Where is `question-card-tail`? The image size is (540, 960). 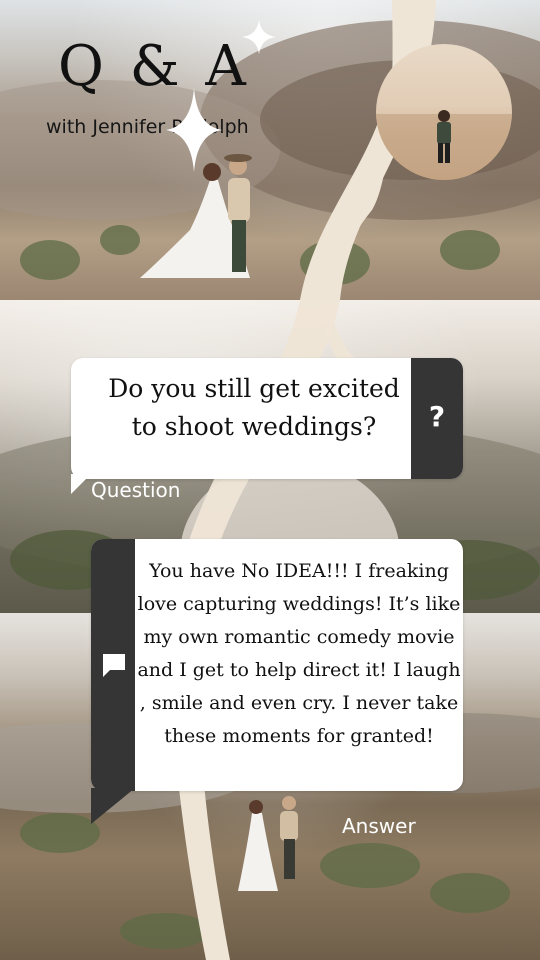 question-card-tail is located at coordinates (81, 484).